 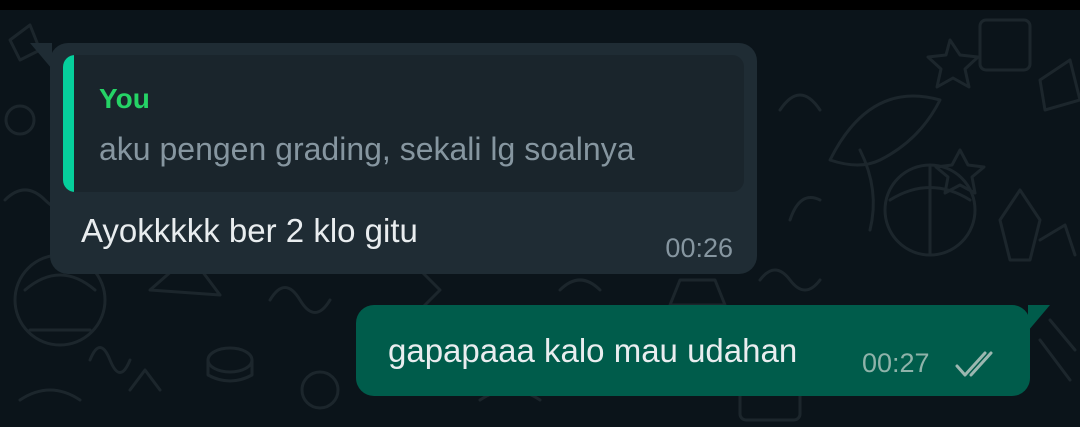 I want to click on incoming-message-time: 00:26, so click(x=699, y=248).